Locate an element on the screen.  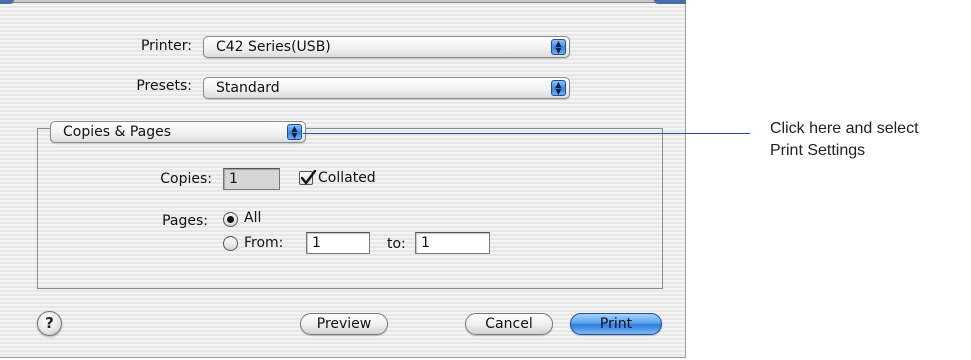
print-button: Print is located at coordinates (616, 324).